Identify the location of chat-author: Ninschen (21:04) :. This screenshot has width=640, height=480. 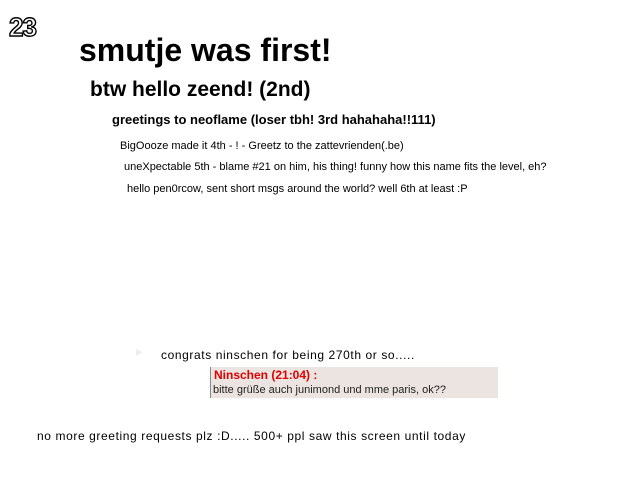
(266, 375).